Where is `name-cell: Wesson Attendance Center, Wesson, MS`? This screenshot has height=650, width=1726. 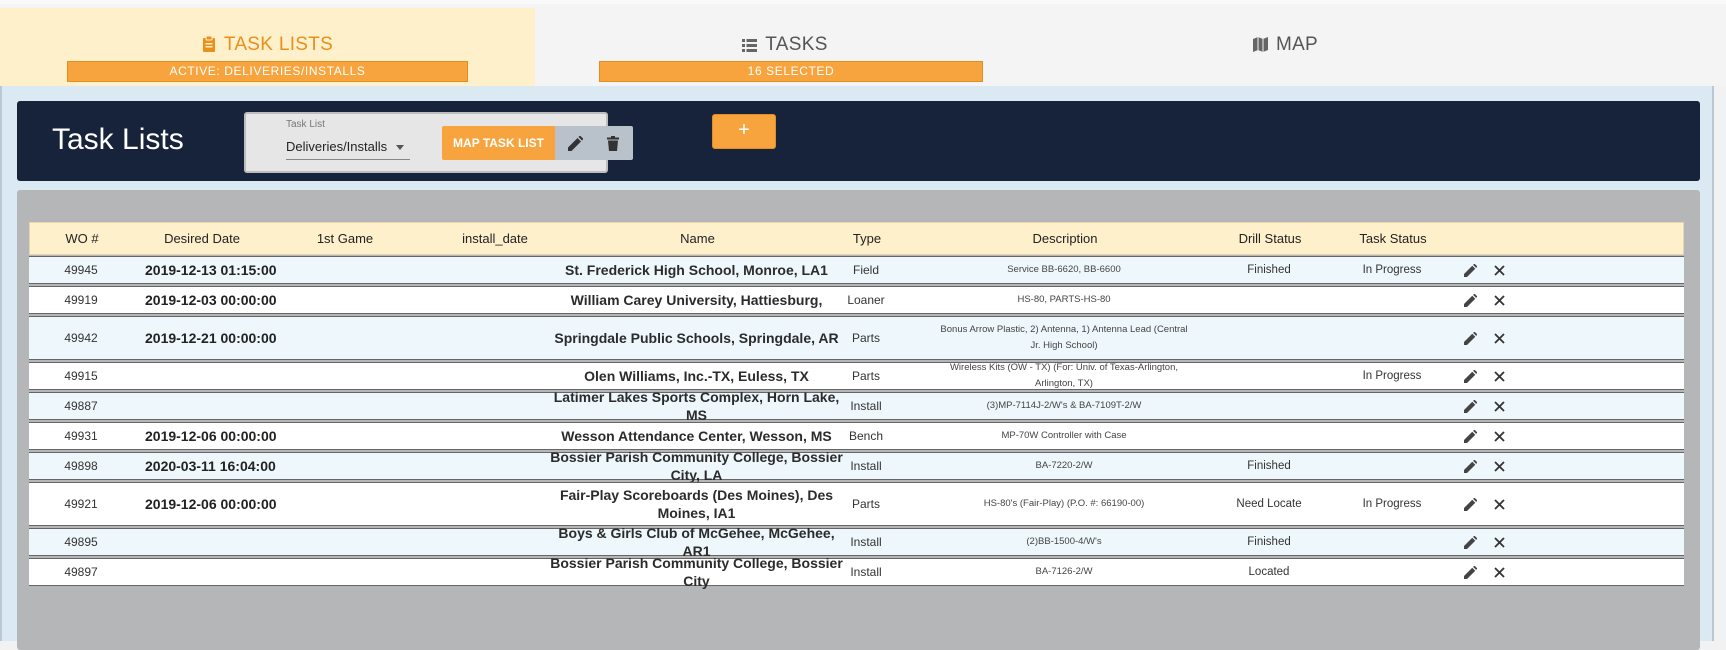 name-cell: Wesson Attendance Center, Wesson, MS is located at coordinates (696, 436).